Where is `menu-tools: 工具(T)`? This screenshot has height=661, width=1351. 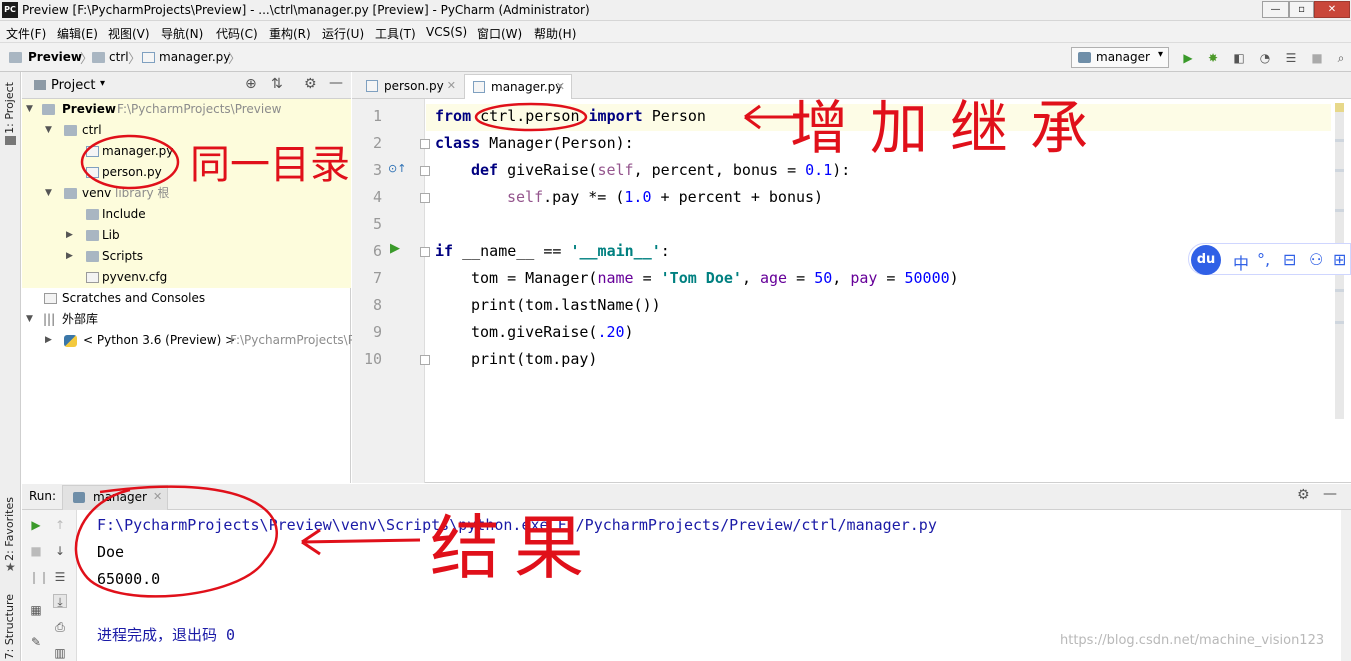 menu-tools: 工具(T) is located at coordinates (395, 33).